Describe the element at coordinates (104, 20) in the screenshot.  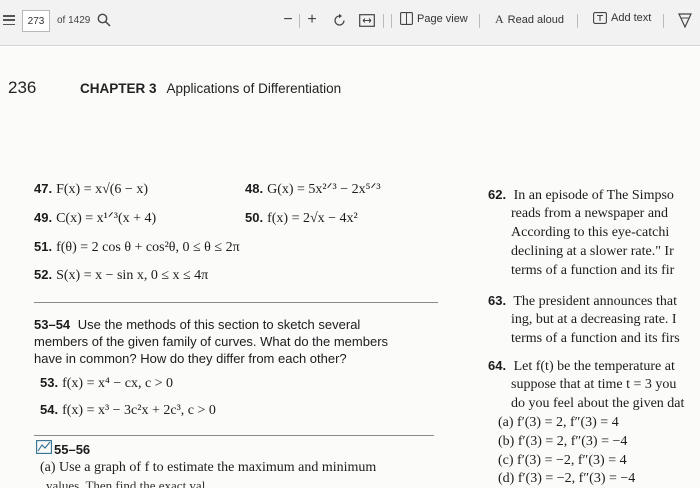
I see `search-icon` at that location.